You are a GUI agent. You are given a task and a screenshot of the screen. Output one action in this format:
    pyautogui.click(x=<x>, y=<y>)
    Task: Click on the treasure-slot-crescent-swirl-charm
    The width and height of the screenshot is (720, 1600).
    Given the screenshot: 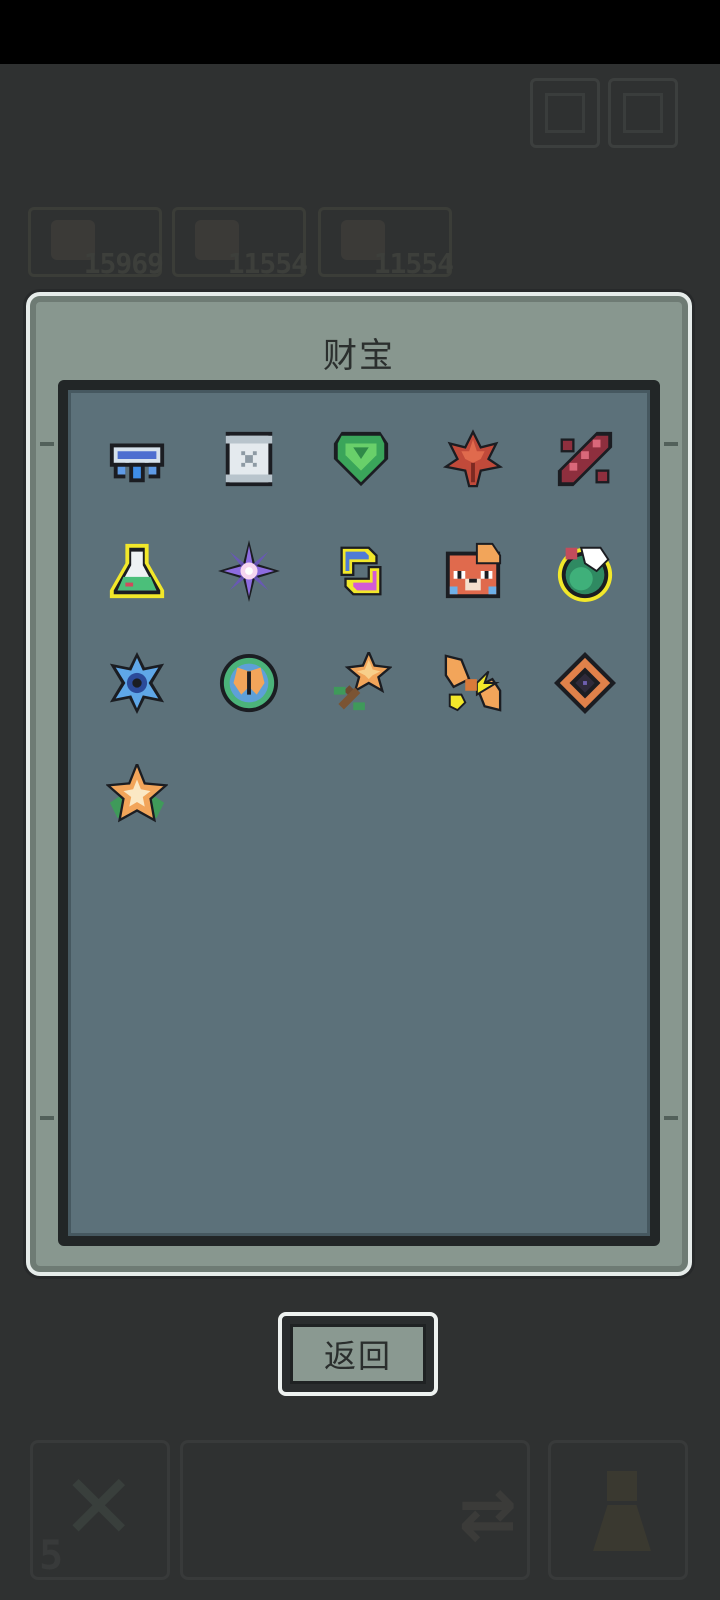 What is the action you would take?
    pyautogui.click(x=361, y=571)
    